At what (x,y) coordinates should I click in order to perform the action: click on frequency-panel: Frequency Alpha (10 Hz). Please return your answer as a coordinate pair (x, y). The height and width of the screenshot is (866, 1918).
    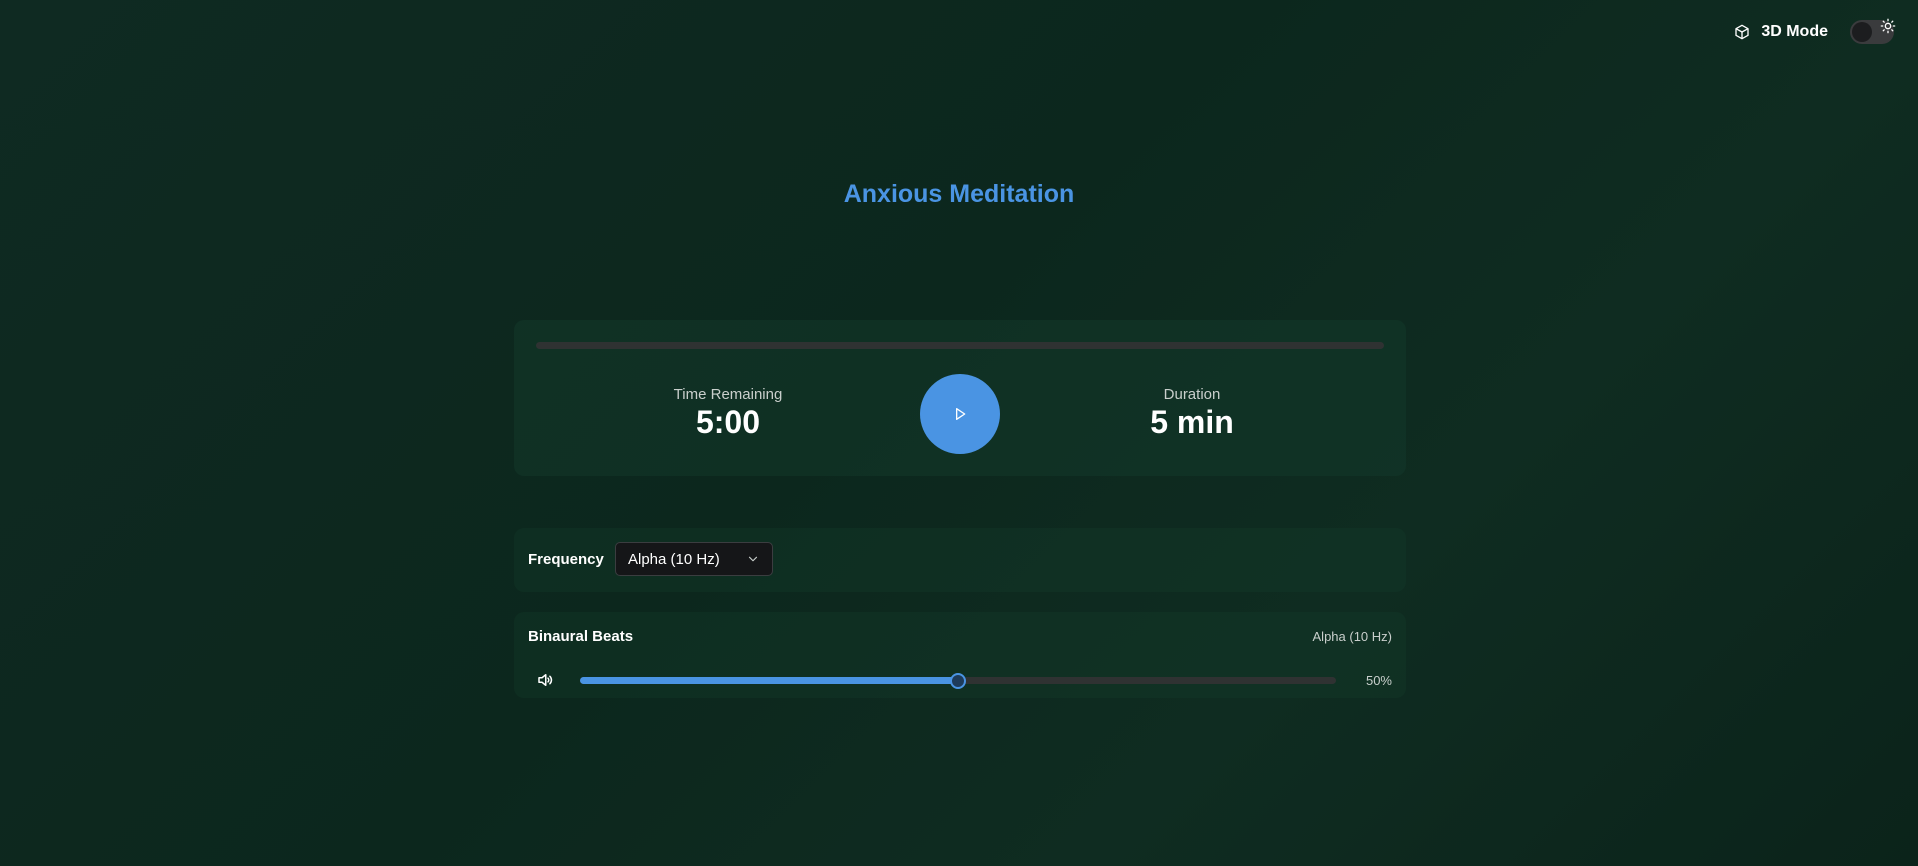
    Looking at the image, I should click on (960, 560).